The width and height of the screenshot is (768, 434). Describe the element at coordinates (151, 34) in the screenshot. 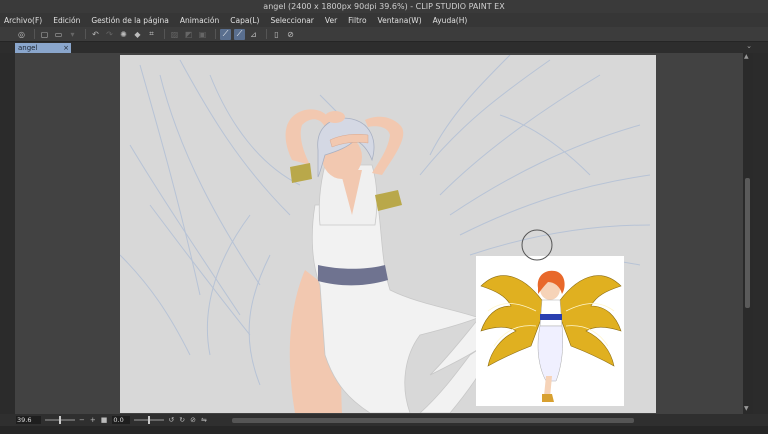

I see `transform-icon: ⌗` at that location.